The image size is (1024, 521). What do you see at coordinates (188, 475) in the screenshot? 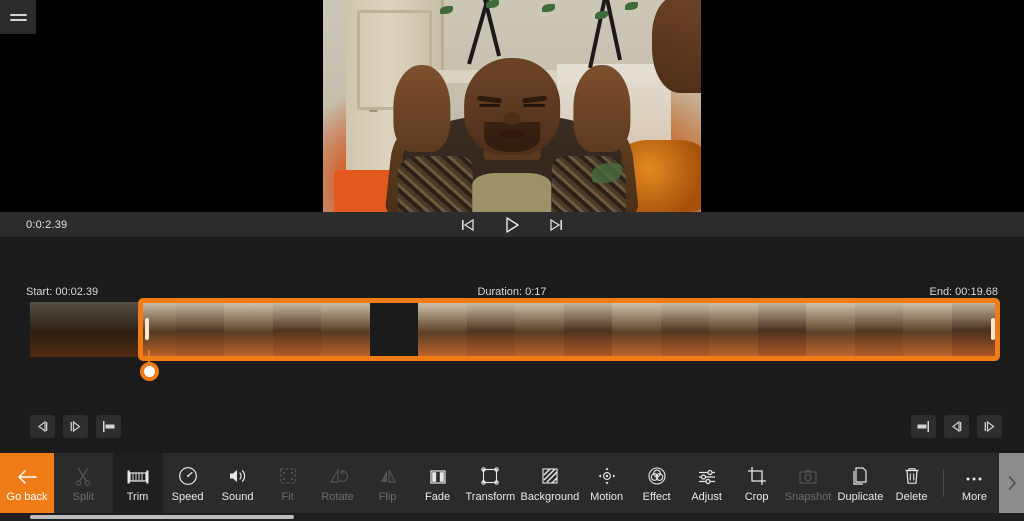
I see `speedometer-icon` at bounding box center [188, 475].